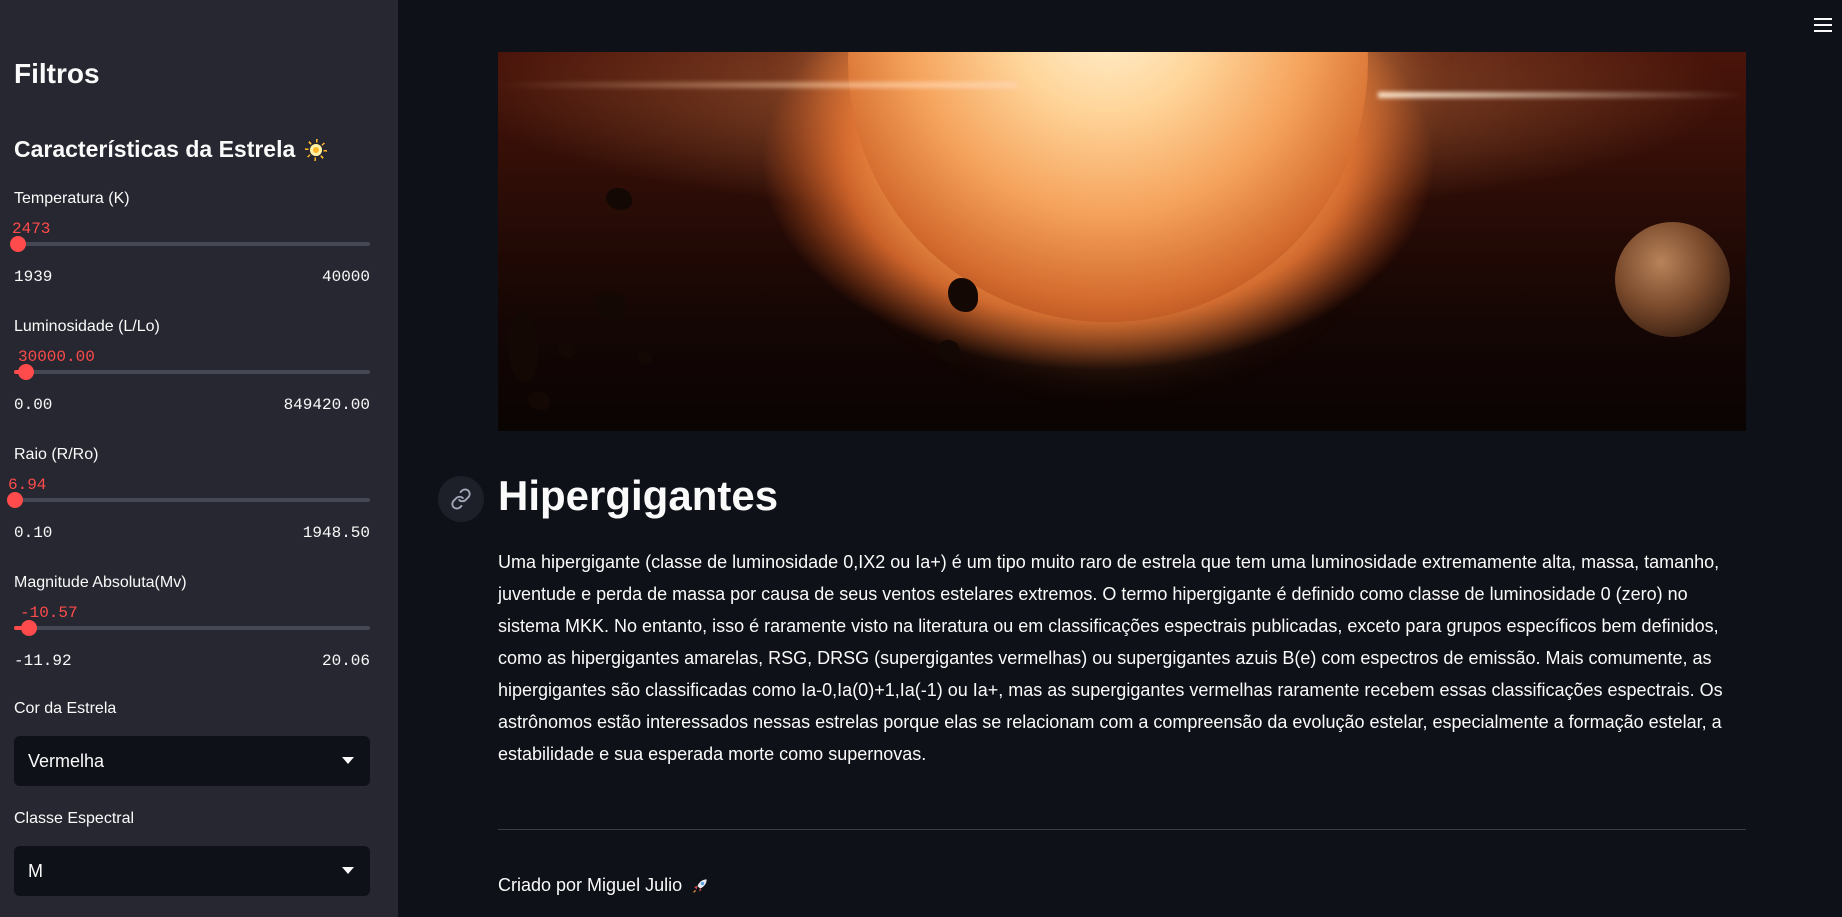 This screenshot has width=1842, height=917. What do you see at coordinates (590, 885) in the screenshot?
I see `credits-text: Criado por Miguel Julio` at bounding box center [590, 885].